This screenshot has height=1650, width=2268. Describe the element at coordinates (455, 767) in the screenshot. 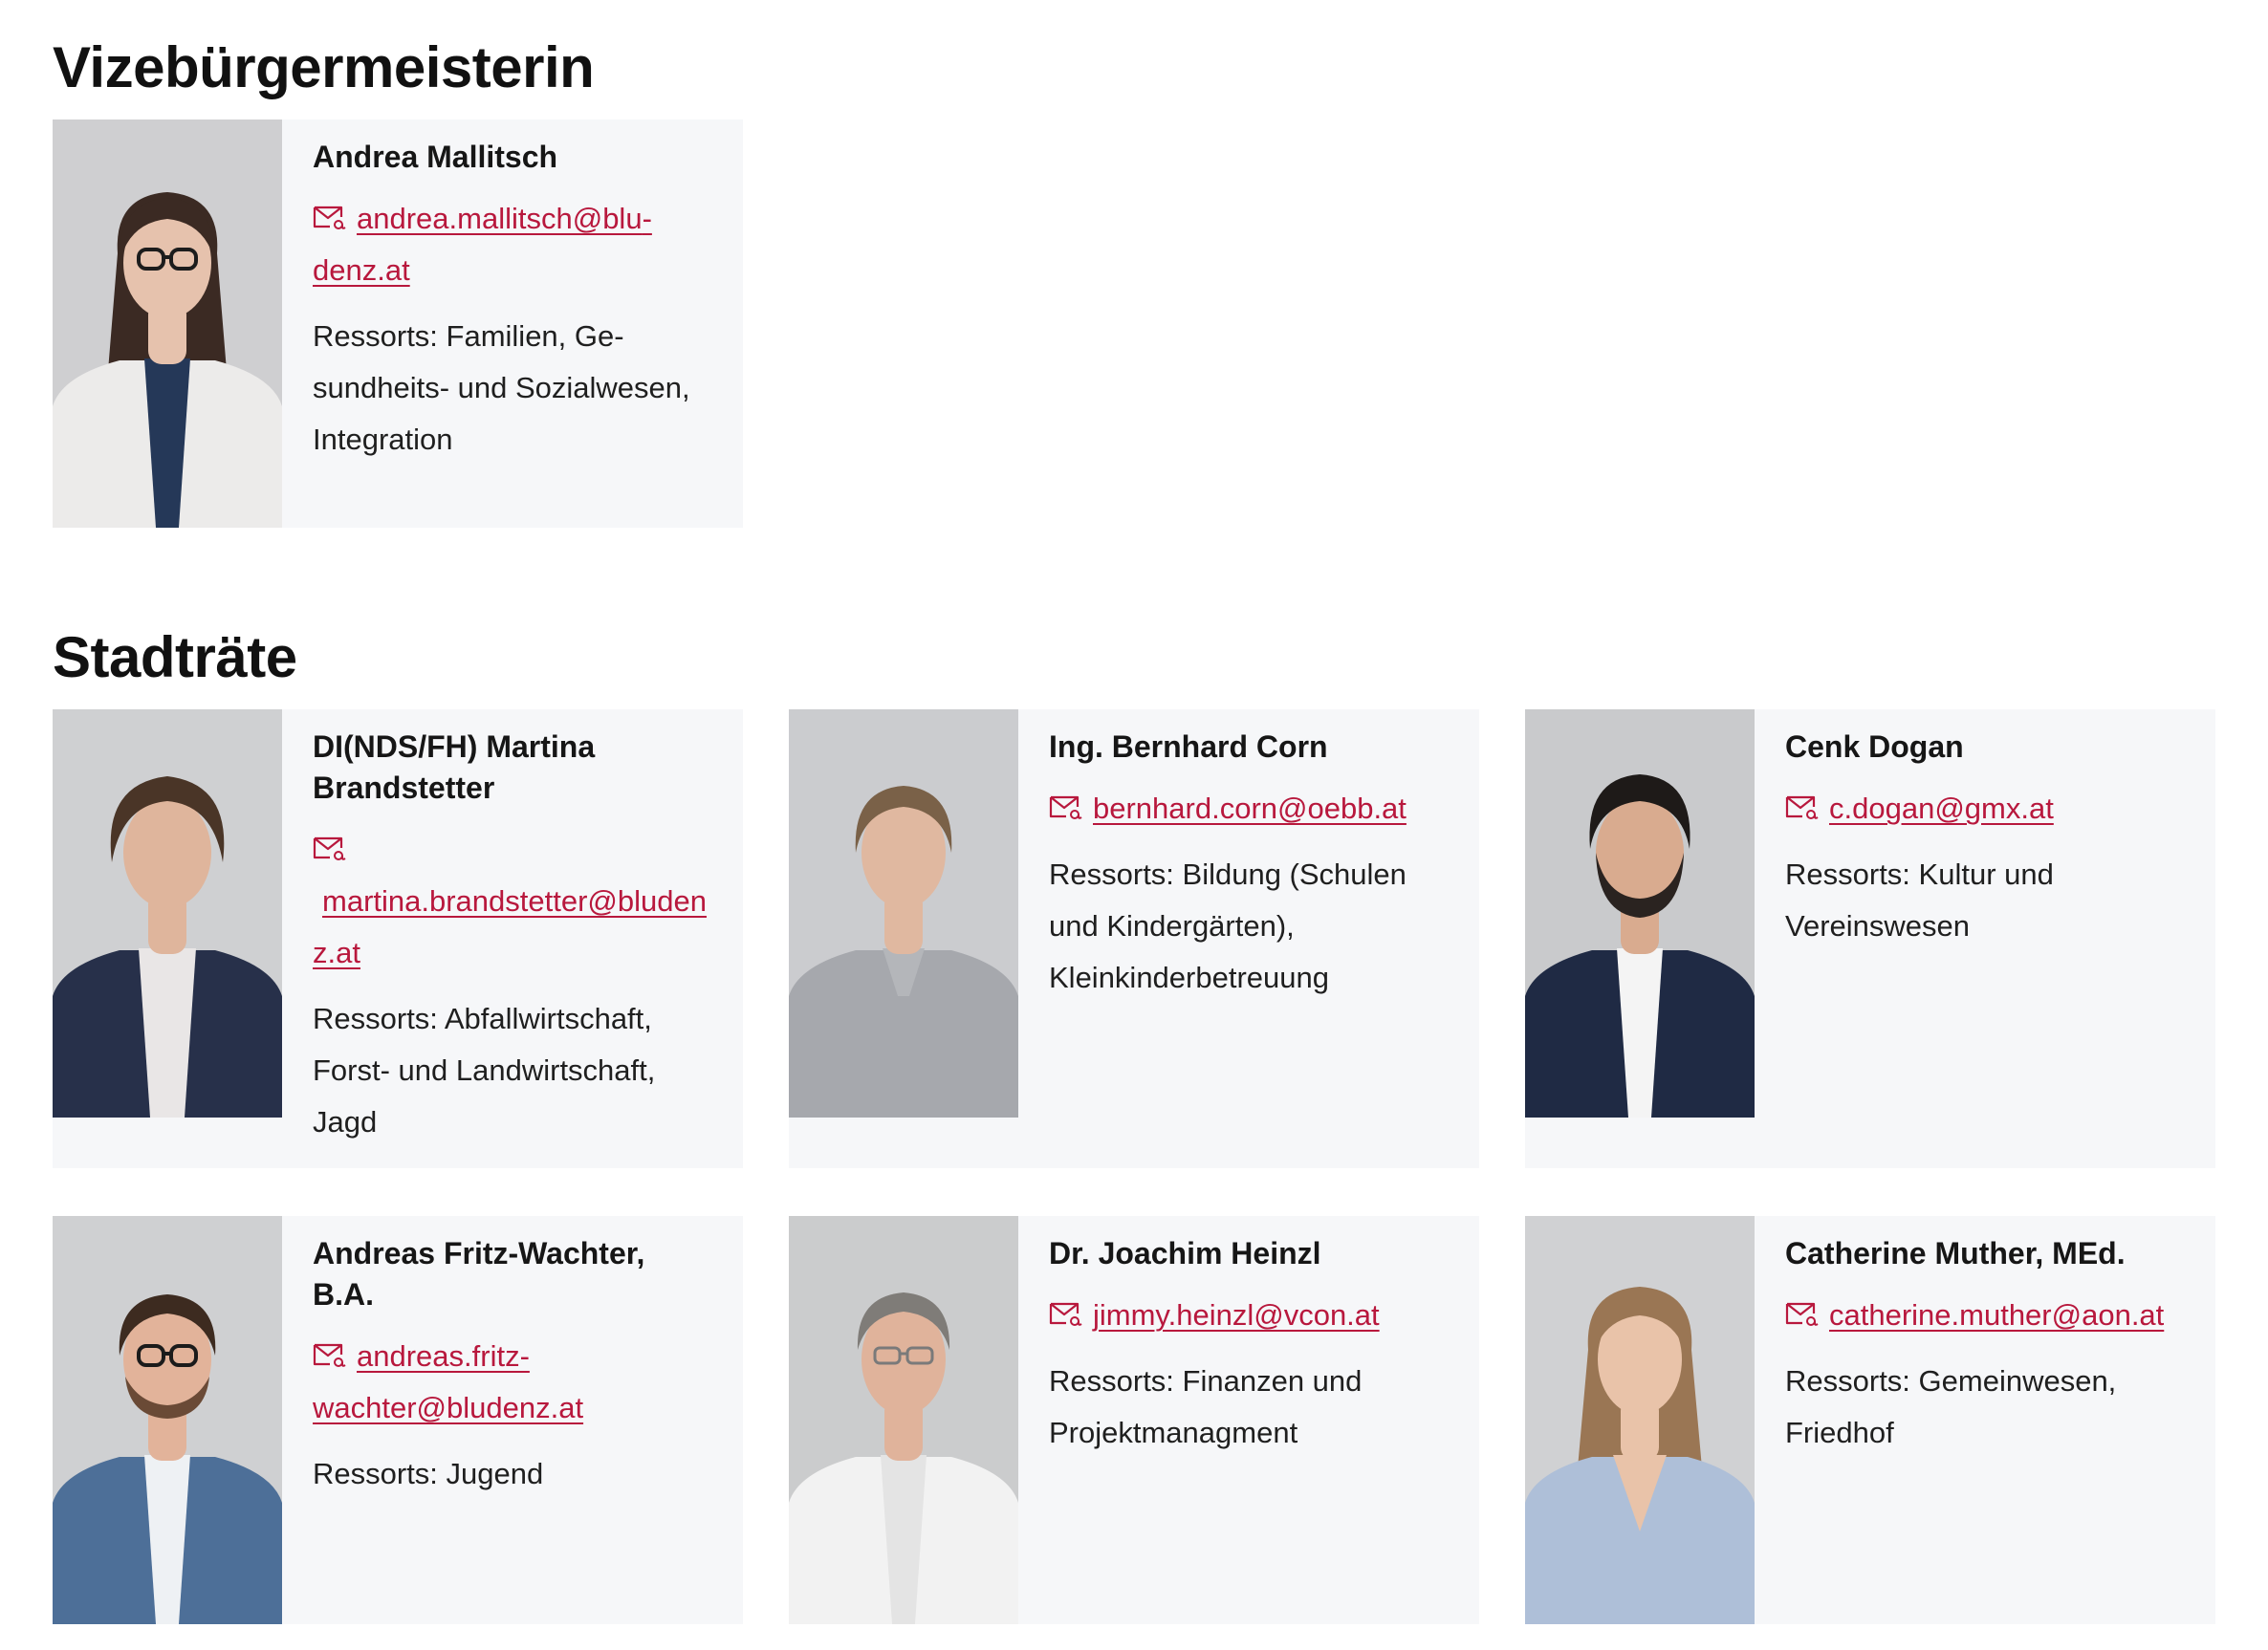

I see `member-name: DI(NDS/FH) Martina Brandstetter` at that location.